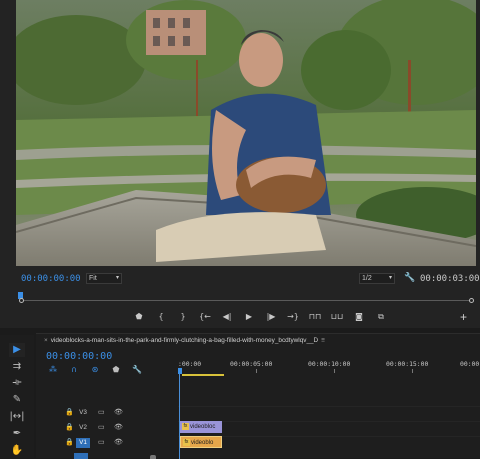 Image resolution: width=480 pixels, height=459 pixels. I want to click on nest-sequence-icon: ⁂, so click(53, 369).